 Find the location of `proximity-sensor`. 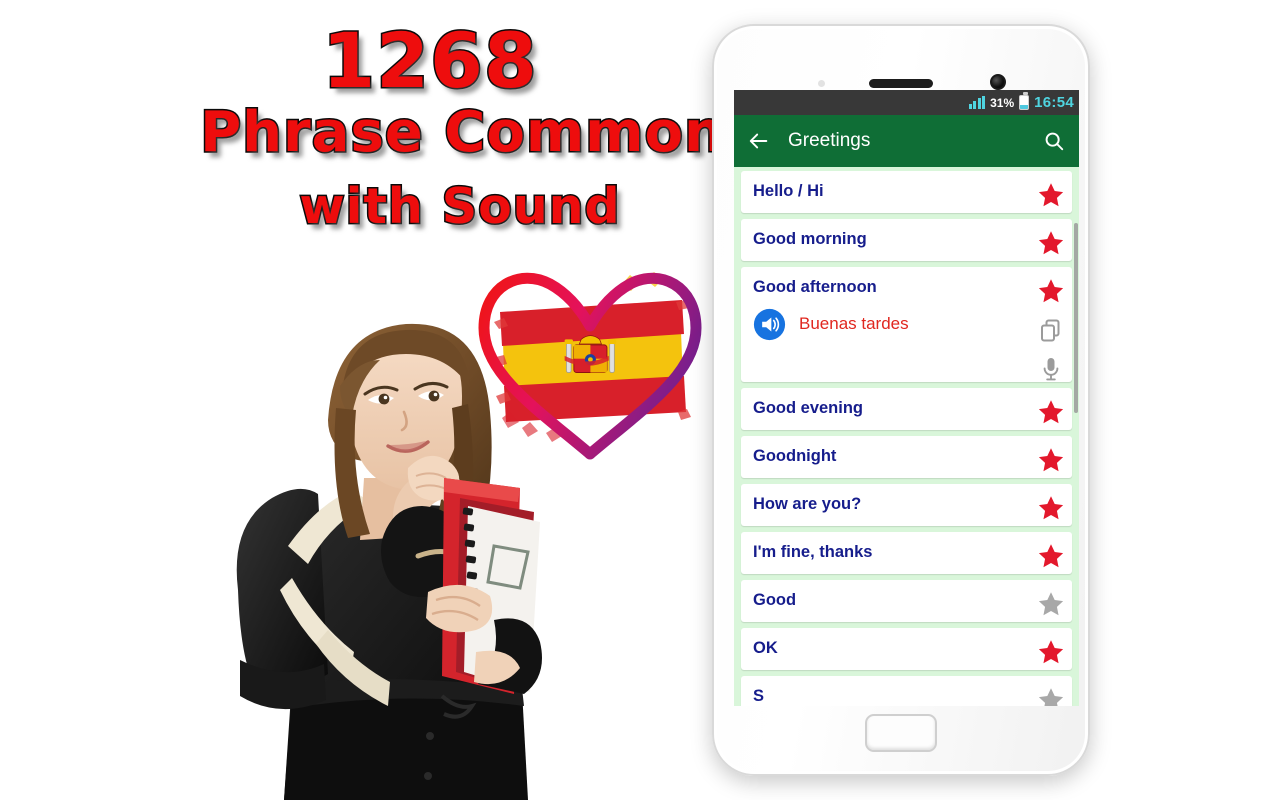

proximity-sensor is located at coordinates (821, 83).